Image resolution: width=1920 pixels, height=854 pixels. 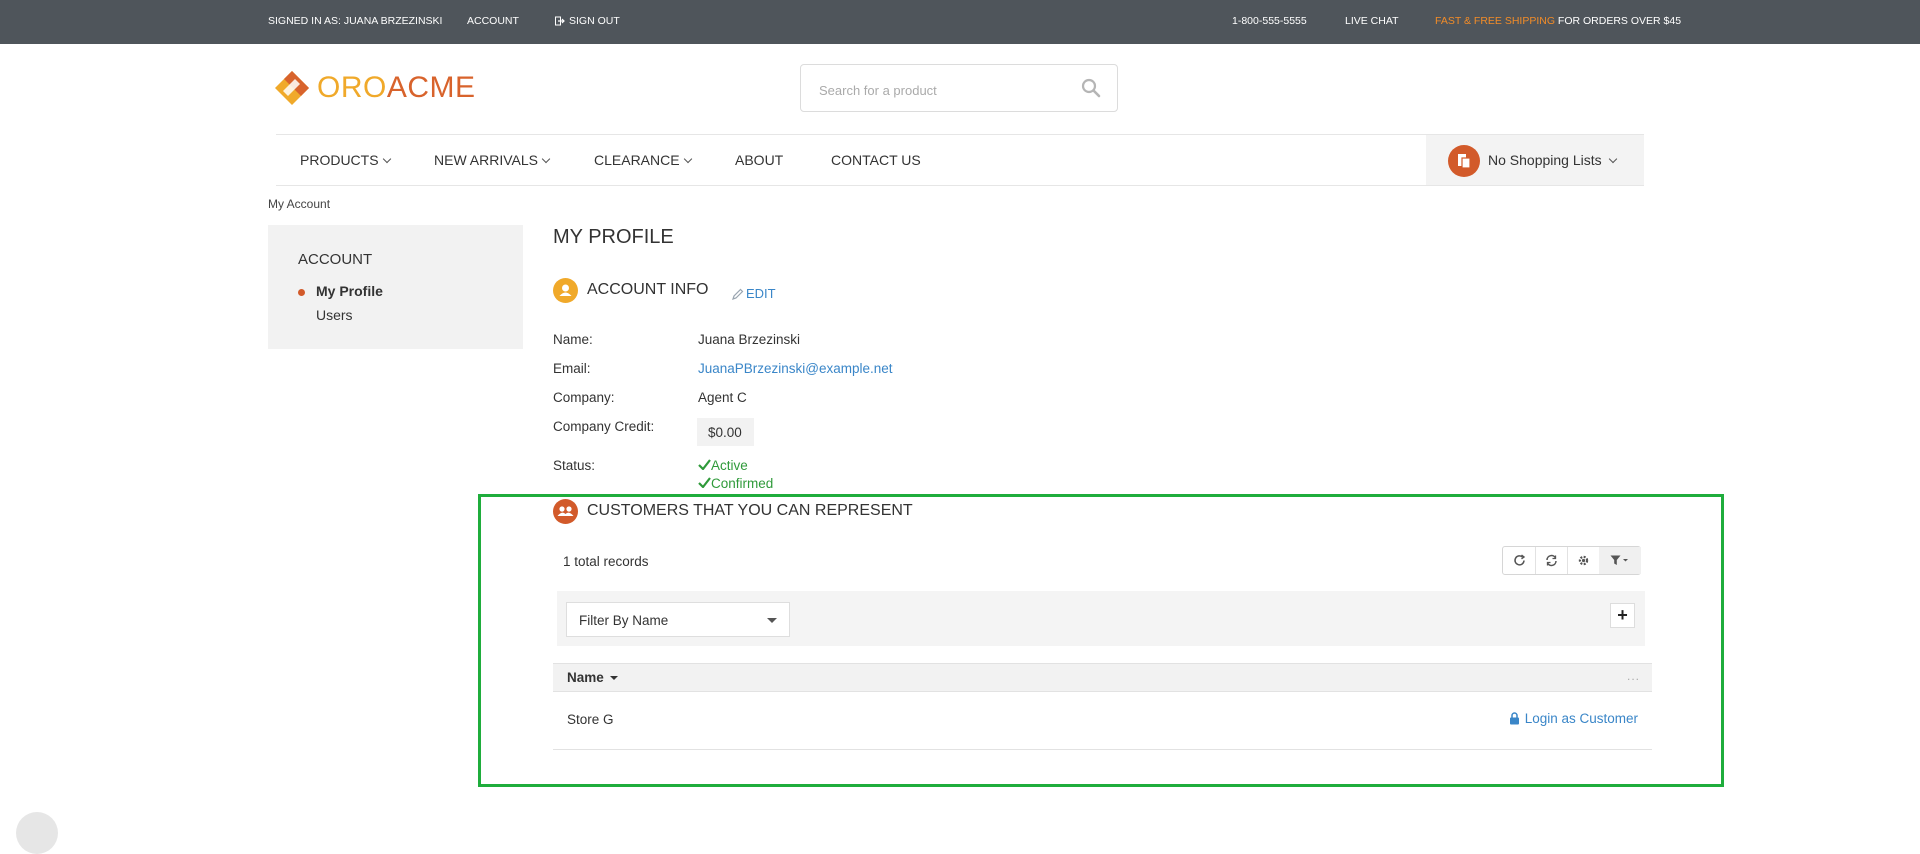 What do you see at coordinates (301, 292) in the screenshot?
I see `active-bullet-icon` at bounding box center [301, 292].